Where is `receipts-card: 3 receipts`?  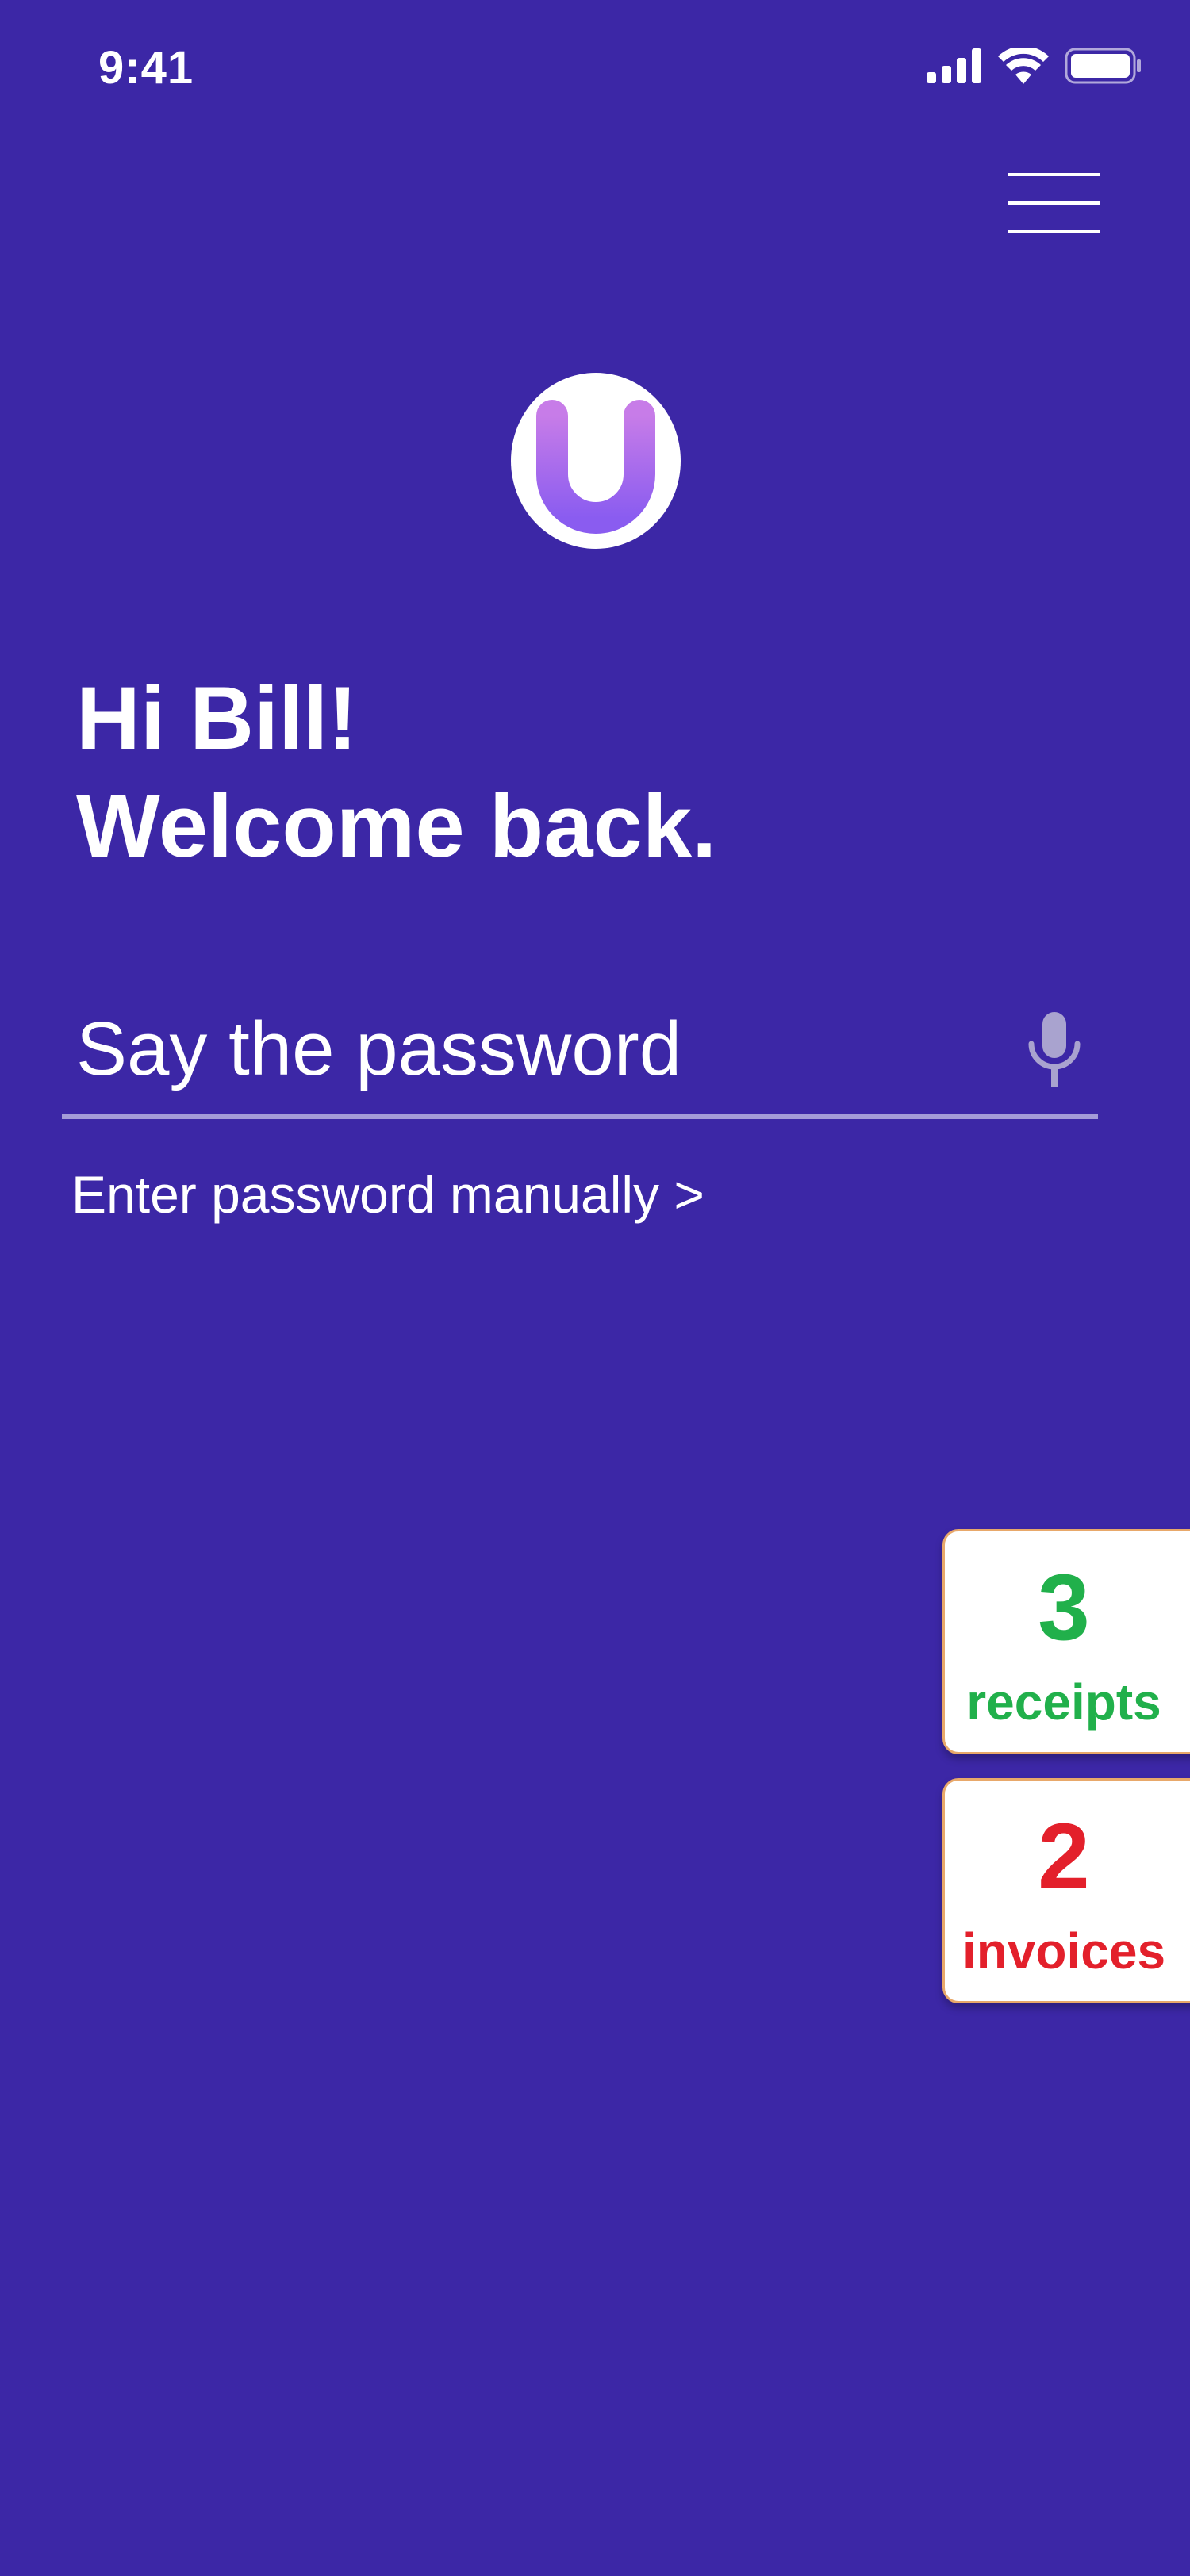
receipts-card: 3 receipts is located at coordinates (1066, 1642).